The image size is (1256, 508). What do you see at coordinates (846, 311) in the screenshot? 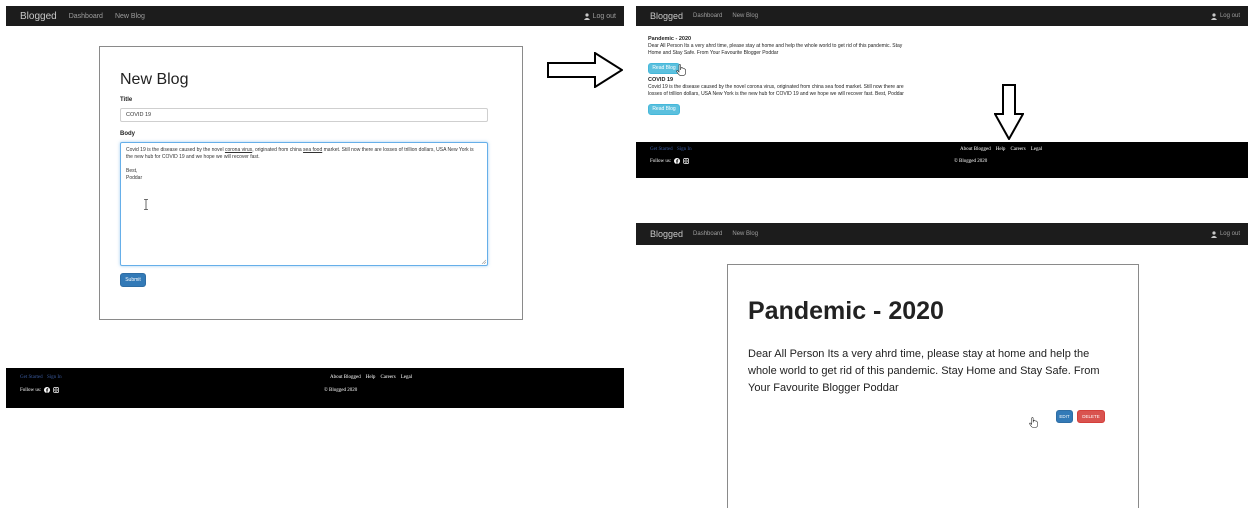
I see `blog-title: Pandemic - 2020` at bounding box center [846, 311].